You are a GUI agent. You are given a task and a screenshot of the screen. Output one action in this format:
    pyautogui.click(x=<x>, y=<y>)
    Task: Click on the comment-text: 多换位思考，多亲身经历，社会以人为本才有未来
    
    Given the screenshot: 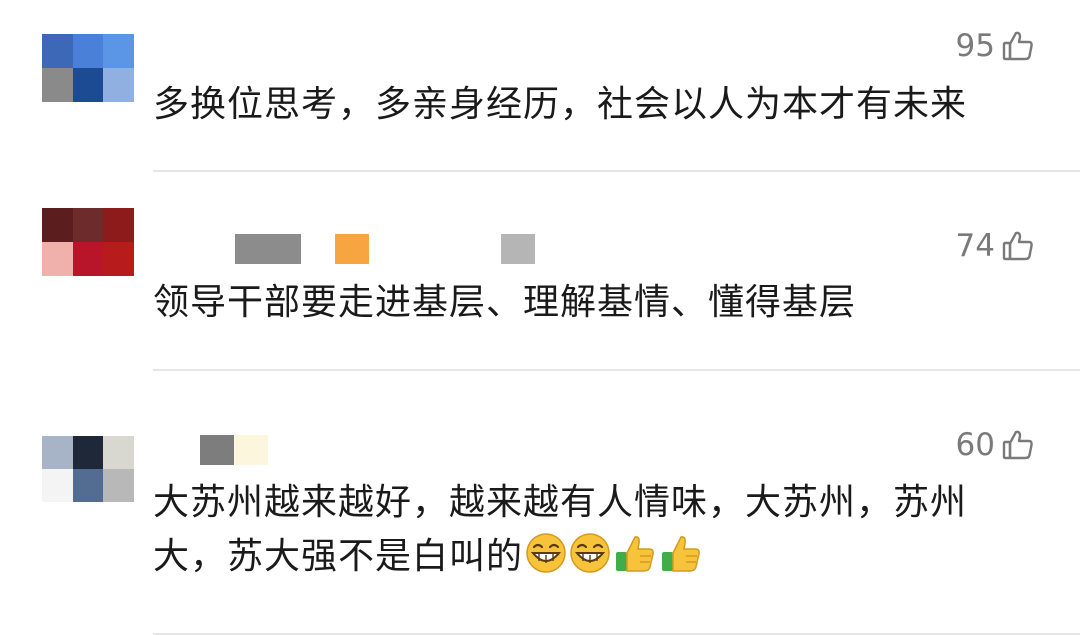 What is the action you would take?
    pyautogui.click(x=560, y=104)
    